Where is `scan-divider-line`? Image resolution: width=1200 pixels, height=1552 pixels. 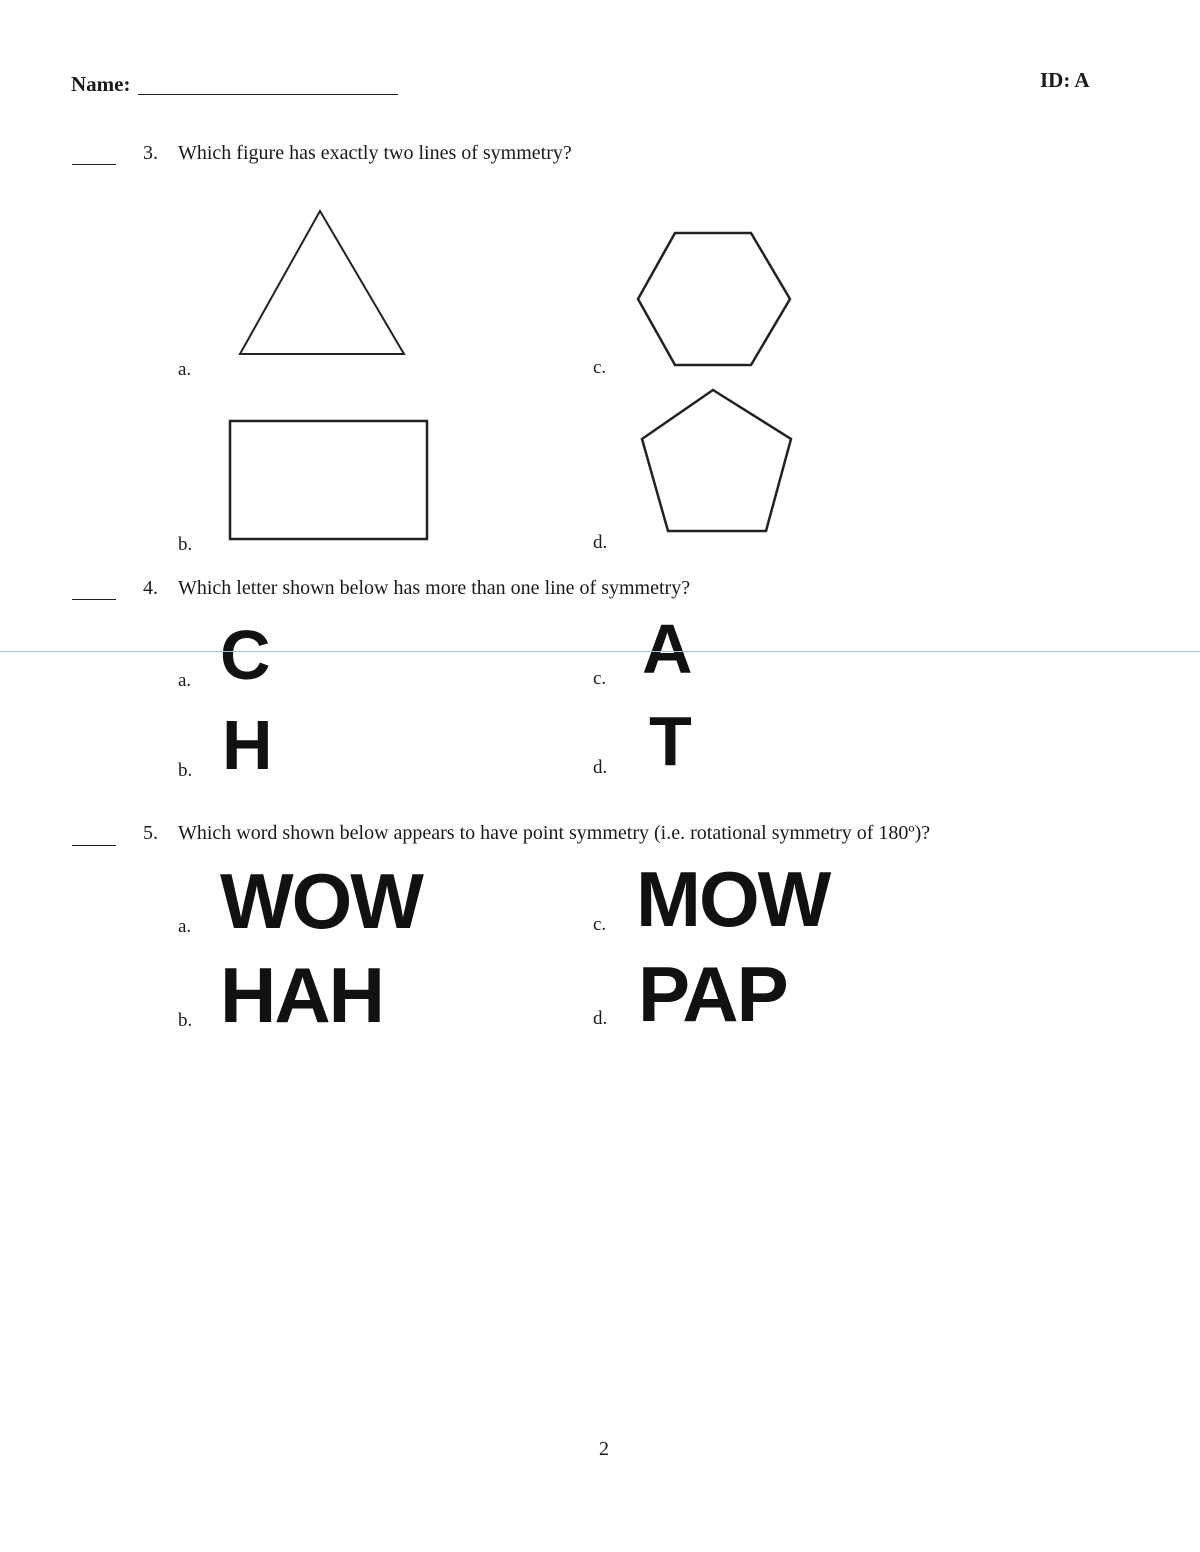 scan-divider-line is located at coordinates (600, 651).